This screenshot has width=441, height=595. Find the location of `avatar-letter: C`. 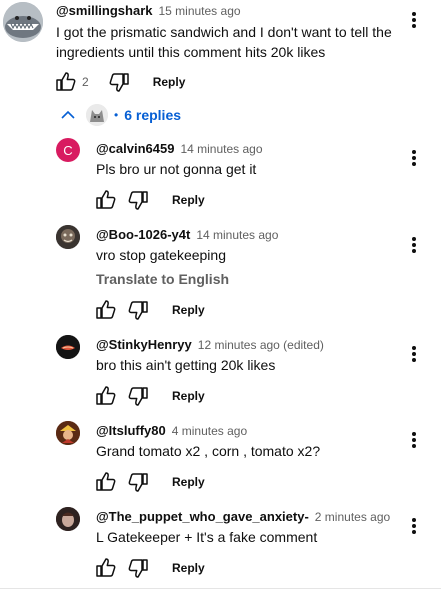

avatar-letter: C is located at coordinates (68, 150).